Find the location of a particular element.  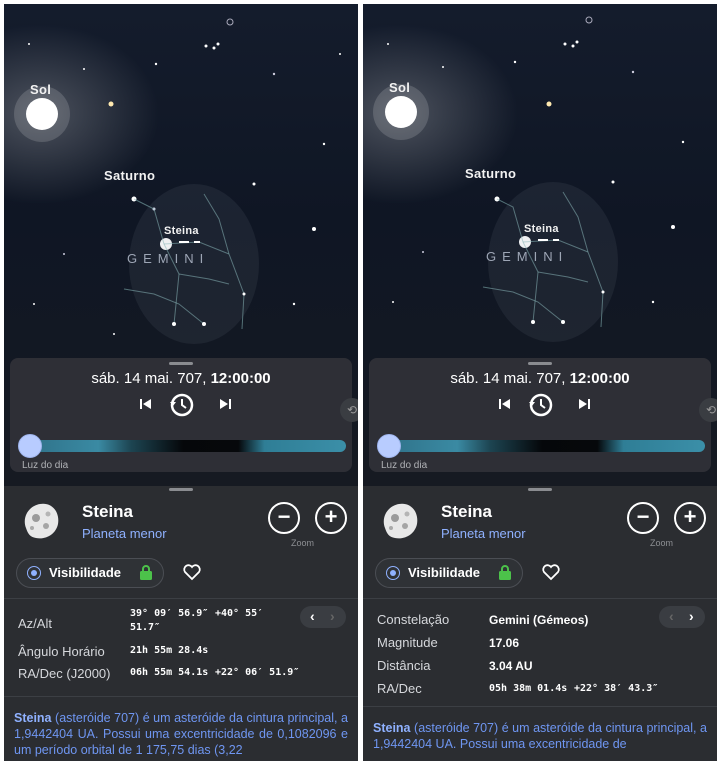

detail-label: Az/Alt is located at coordinates (35, 623).